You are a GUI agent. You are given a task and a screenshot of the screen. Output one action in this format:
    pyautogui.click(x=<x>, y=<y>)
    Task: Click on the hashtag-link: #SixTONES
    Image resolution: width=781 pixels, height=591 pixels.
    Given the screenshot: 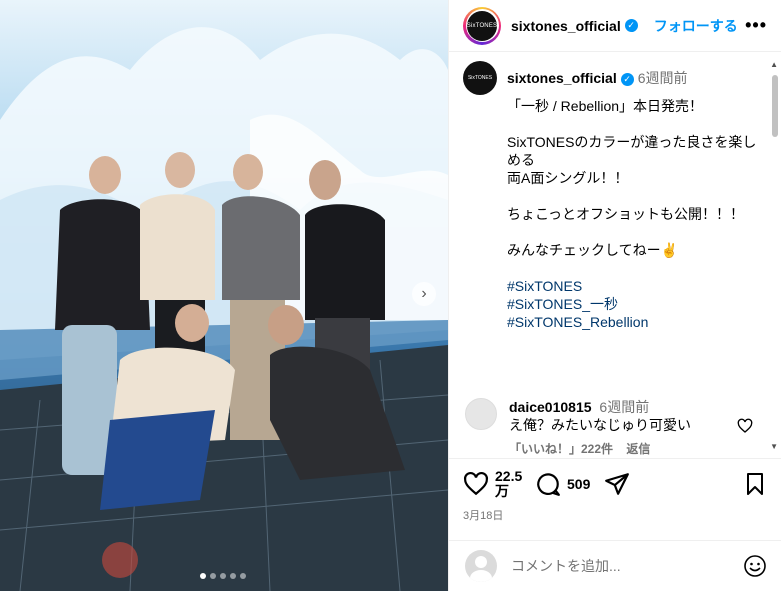 What is the action you would take?
    pyautogui.click(x=632, y=286)
    